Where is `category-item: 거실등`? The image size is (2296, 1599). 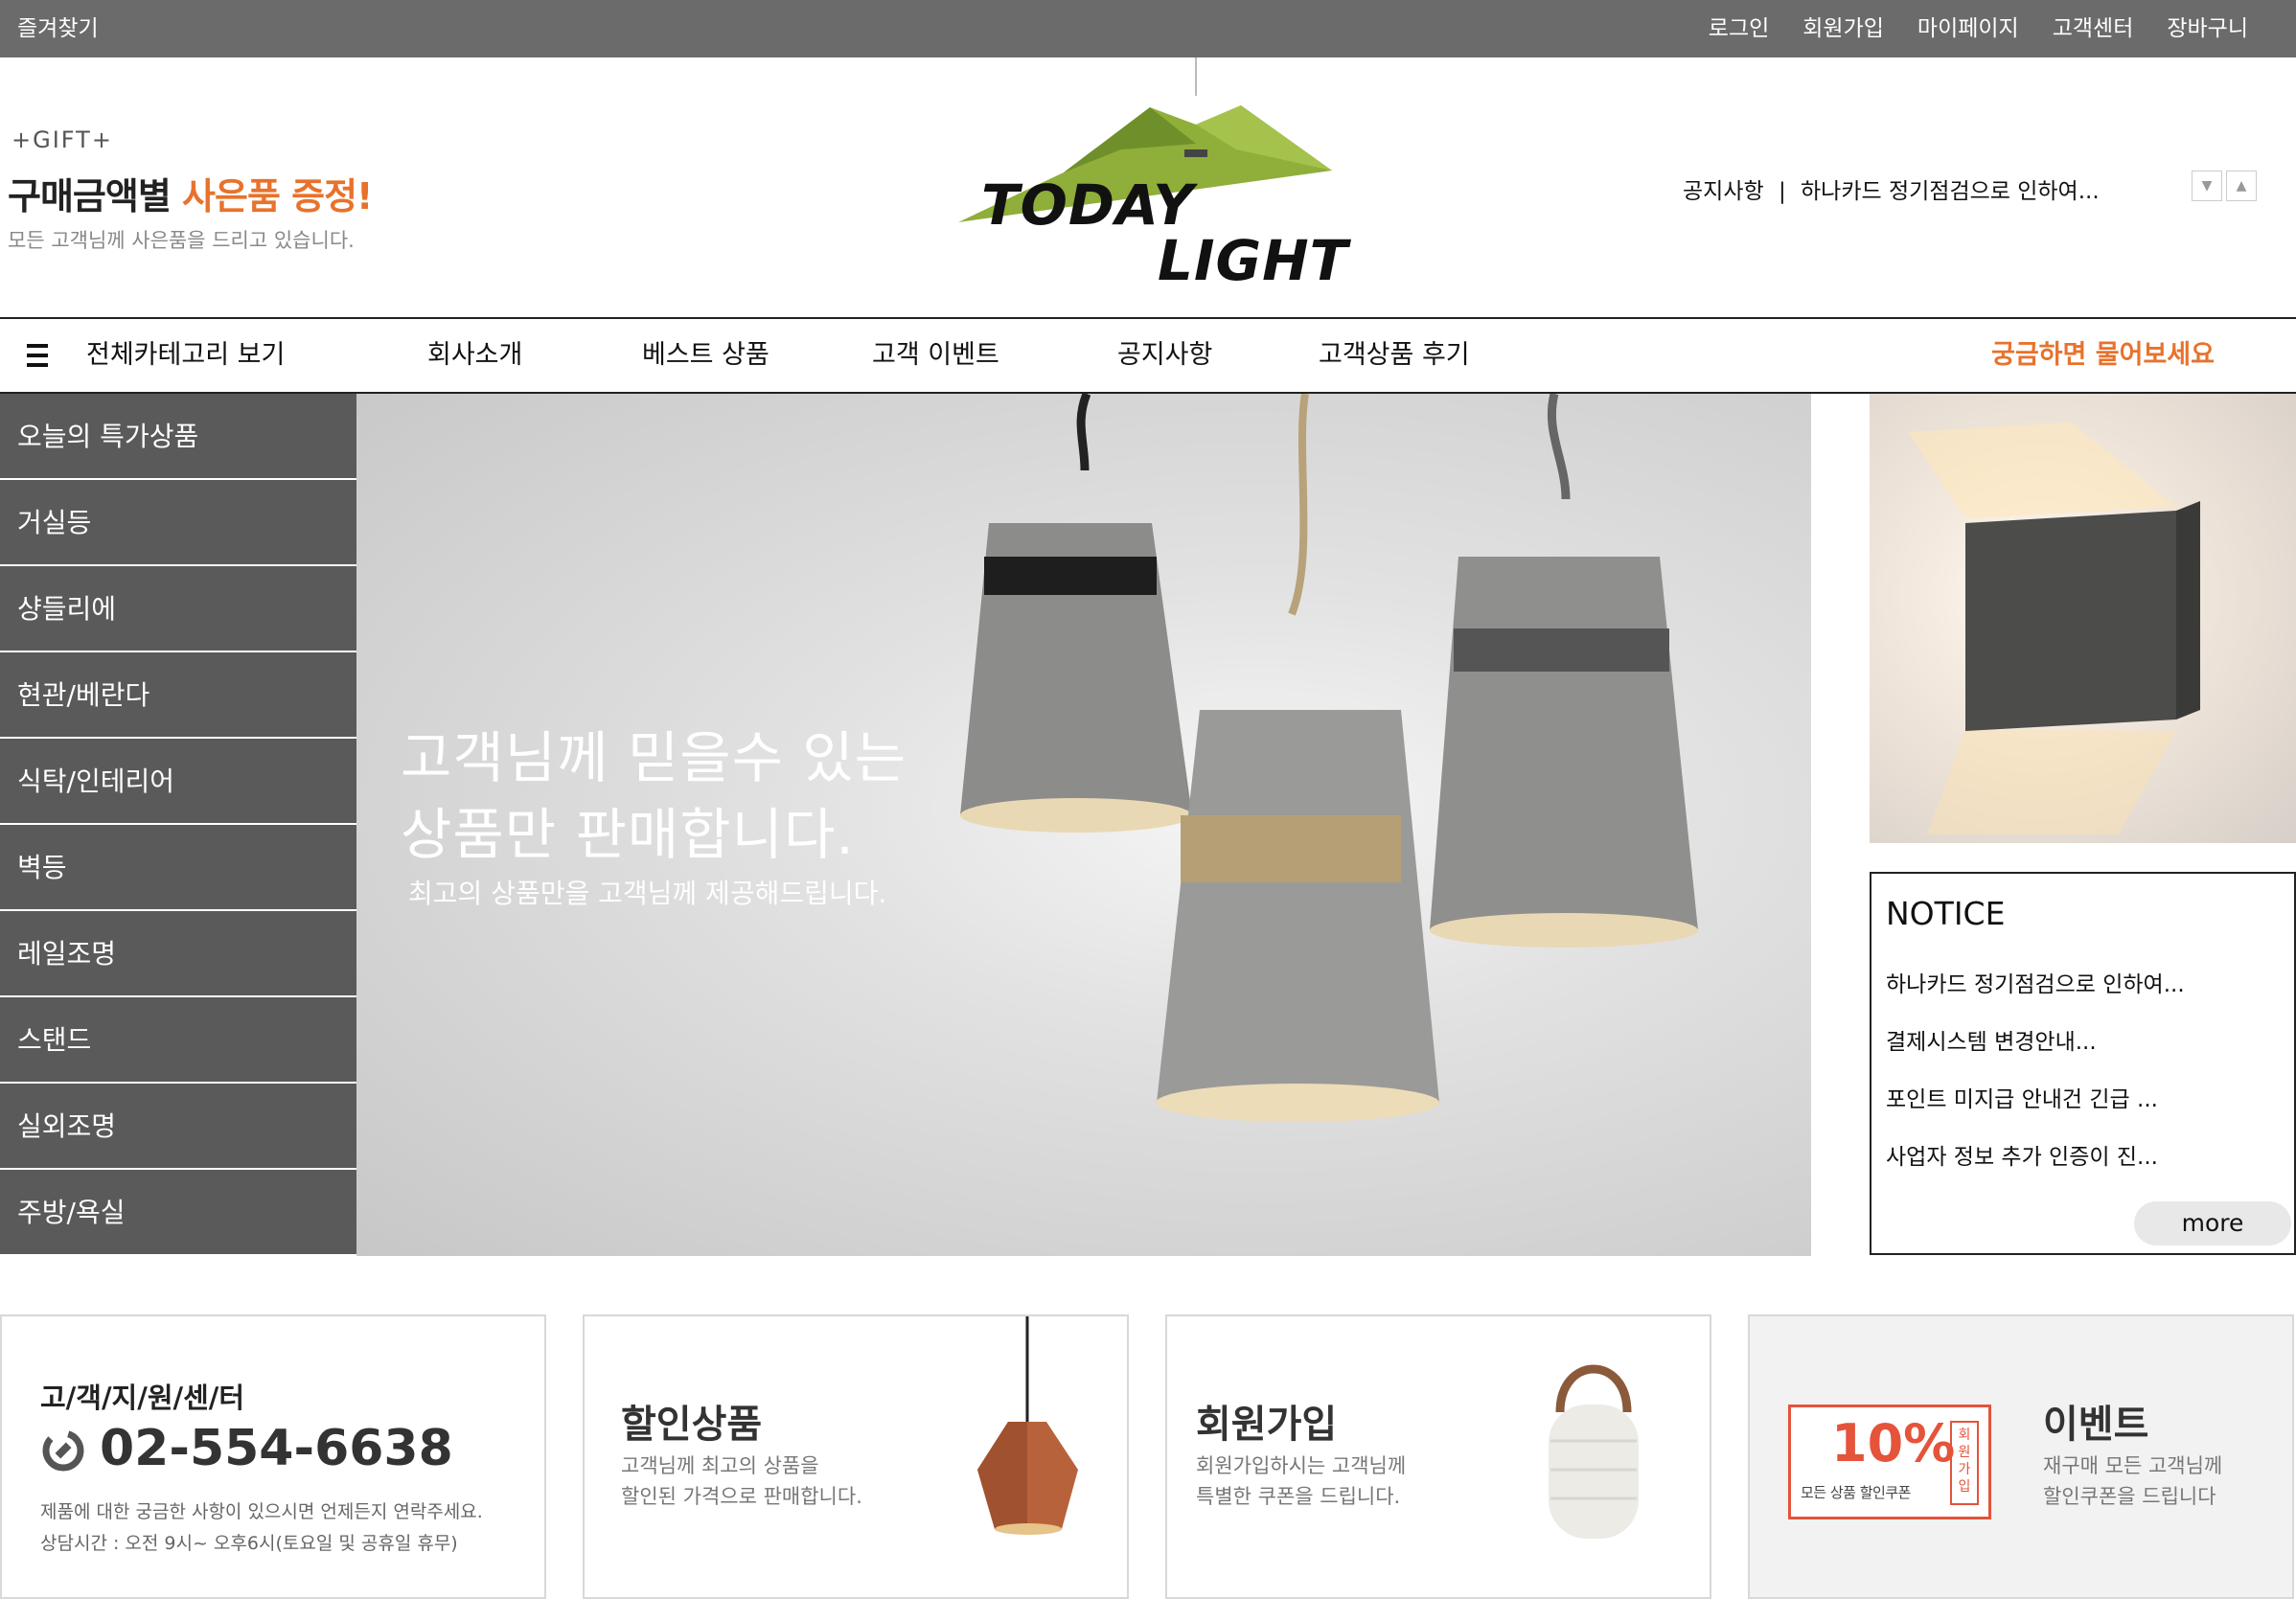
category-item: 거실등 is located at coordinates (178, 523).